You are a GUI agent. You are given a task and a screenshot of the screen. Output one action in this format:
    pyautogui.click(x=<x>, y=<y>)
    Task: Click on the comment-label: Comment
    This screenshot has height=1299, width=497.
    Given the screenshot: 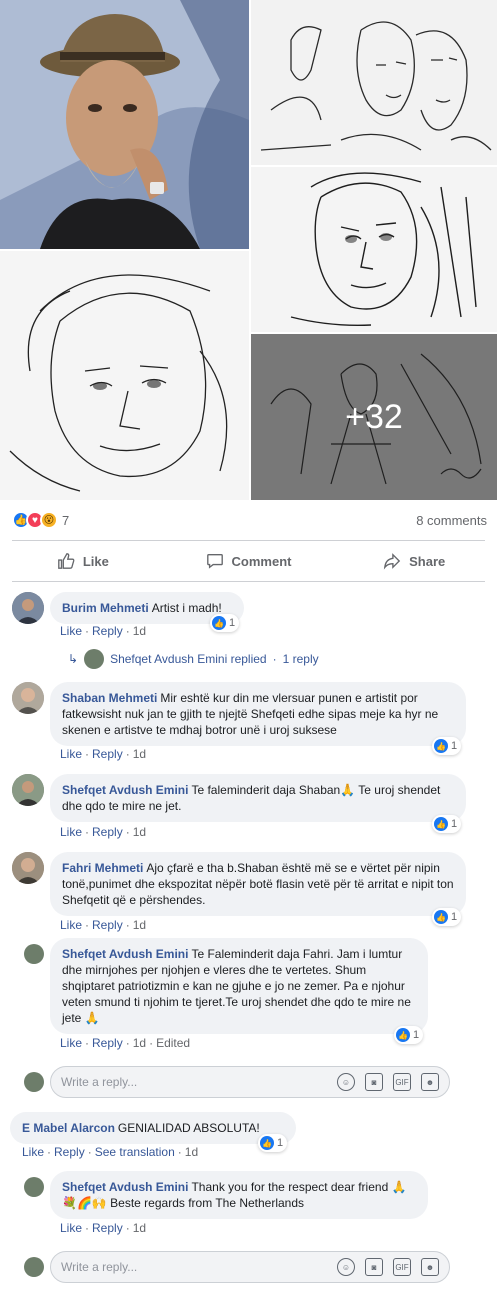 What is the action you would take?
    pyautogui.click(x=261, y=561)
    